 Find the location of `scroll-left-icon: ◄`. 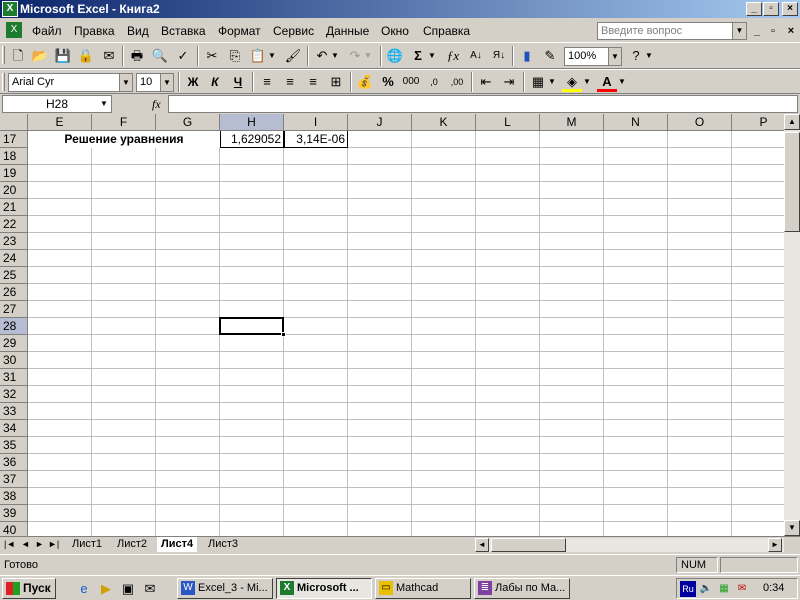

scroll-left-icon: ◄ is located at coordinates (482, 545).